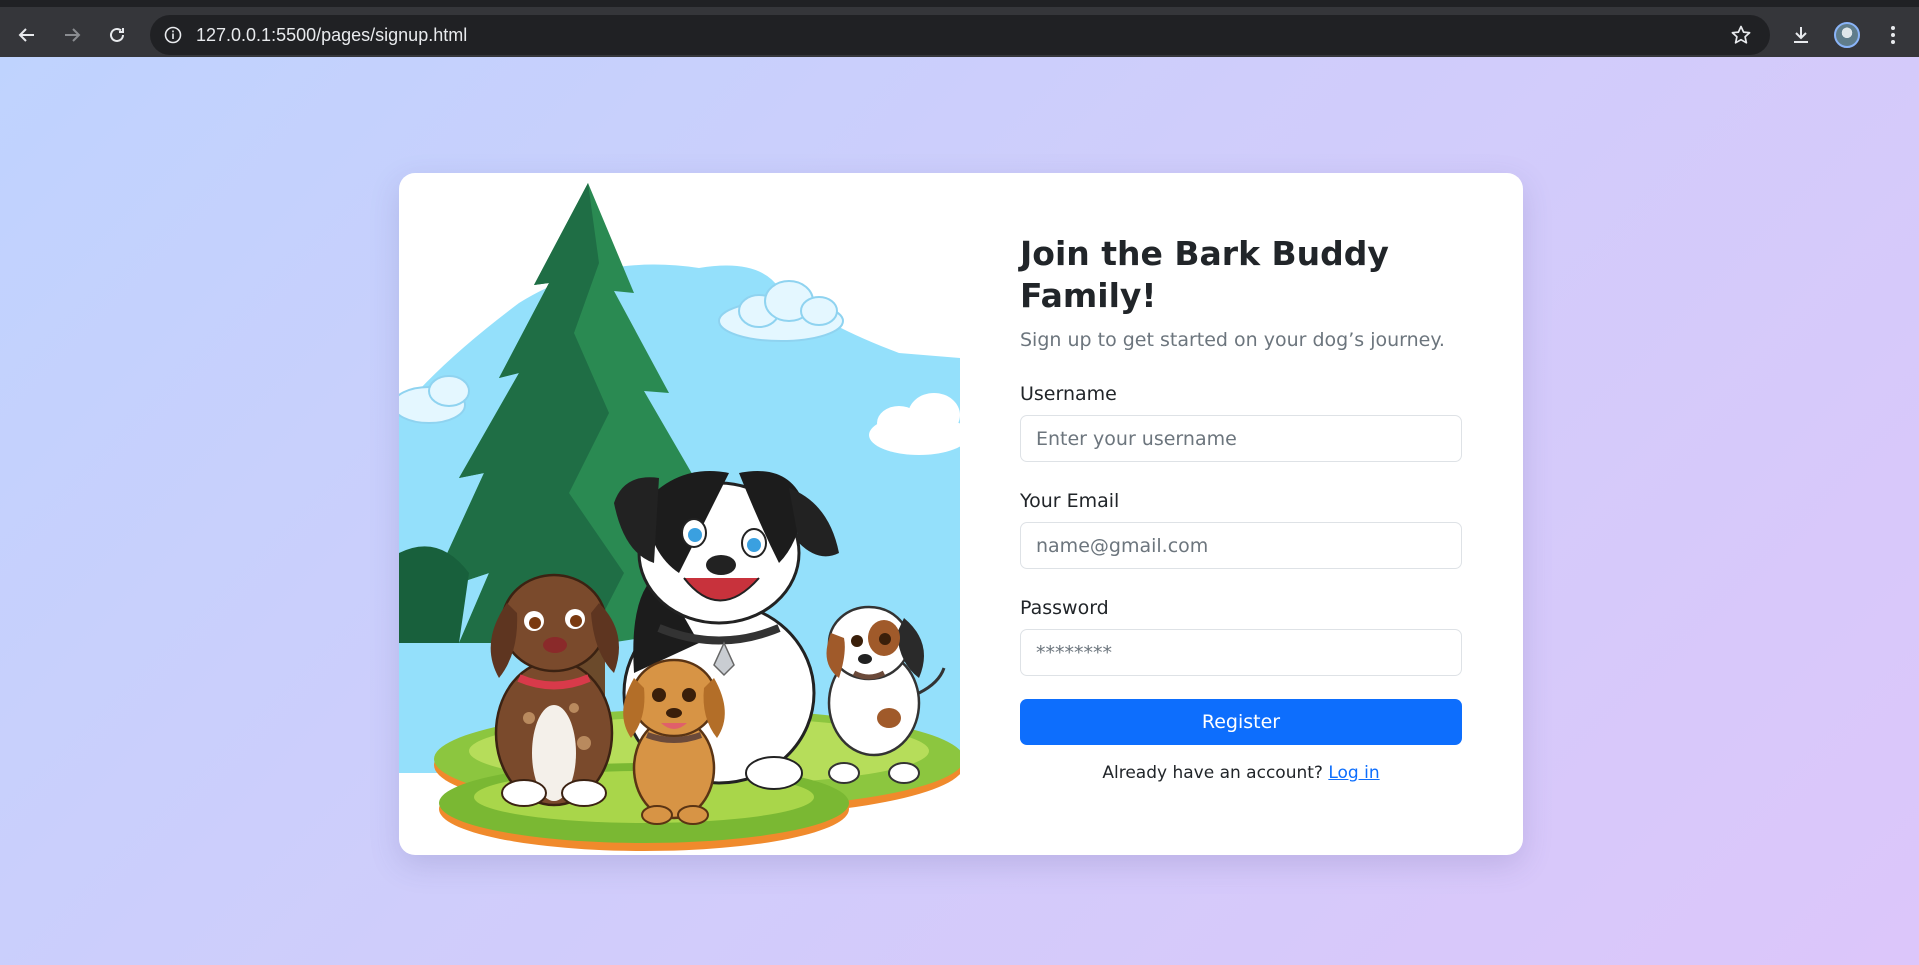  I want to click on reload-button, so click(117, 35).